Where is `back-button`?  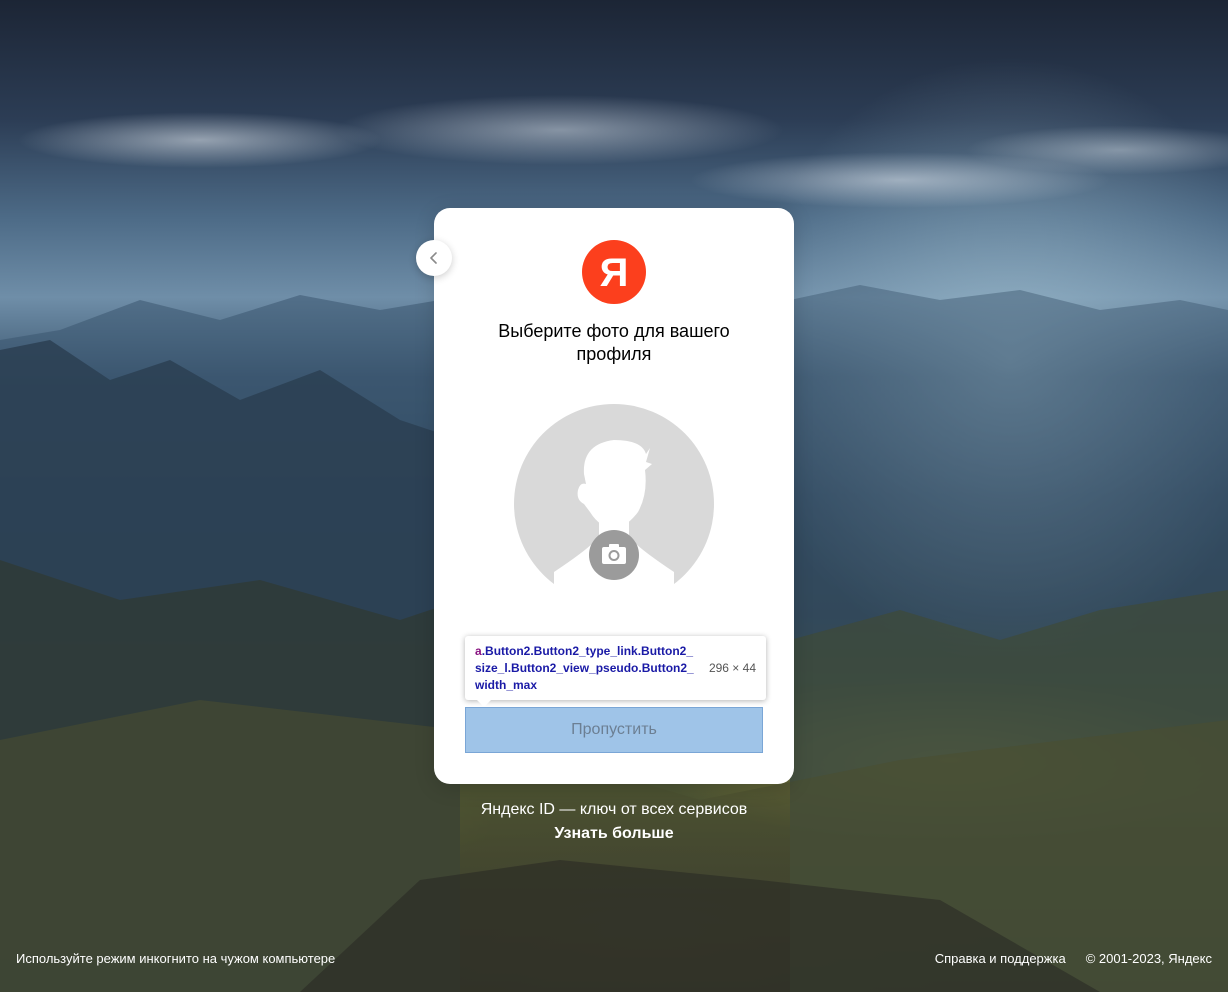
back-button is located at coordinates (434, 258).